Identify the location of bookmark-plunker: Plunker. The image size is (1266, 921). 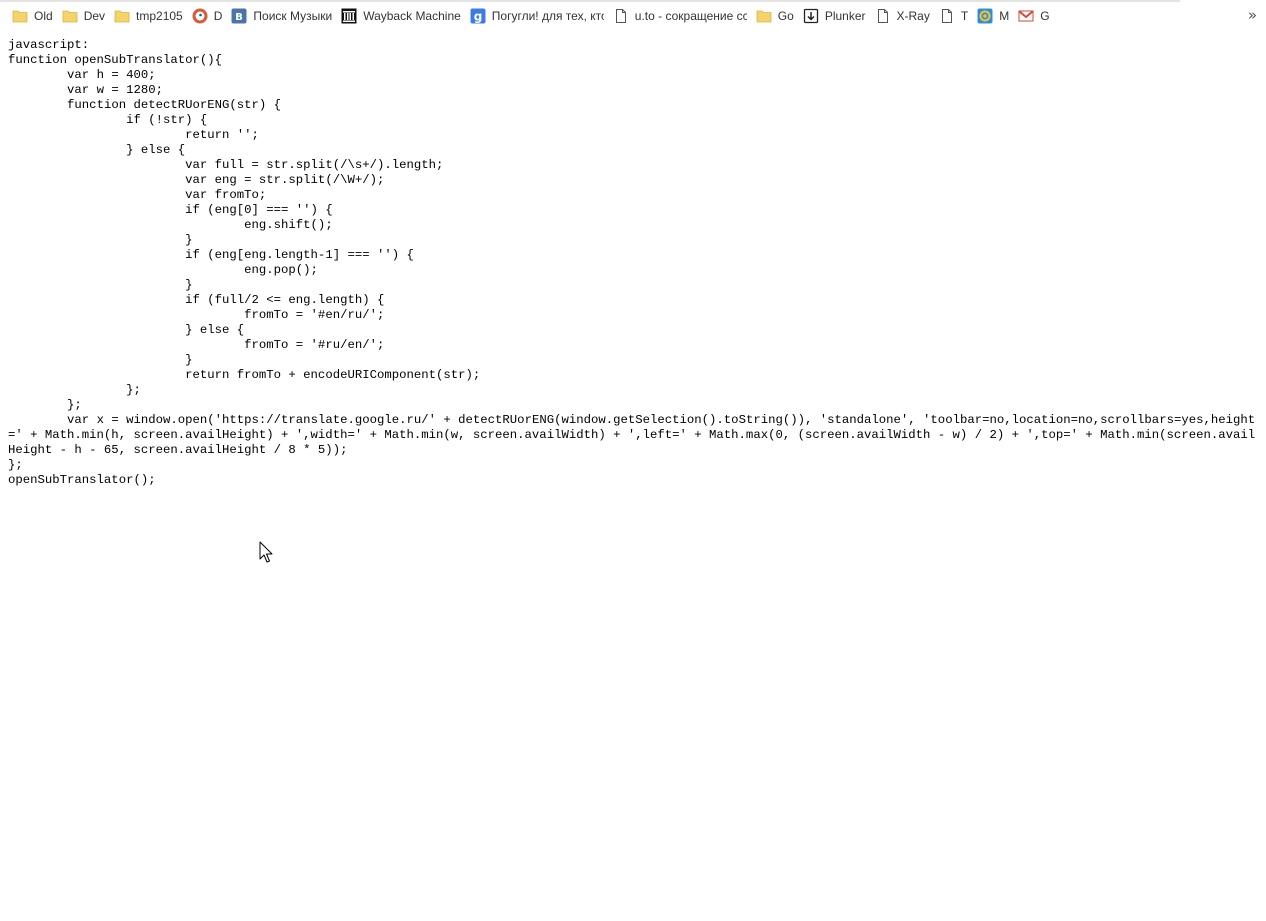
(834, 16).